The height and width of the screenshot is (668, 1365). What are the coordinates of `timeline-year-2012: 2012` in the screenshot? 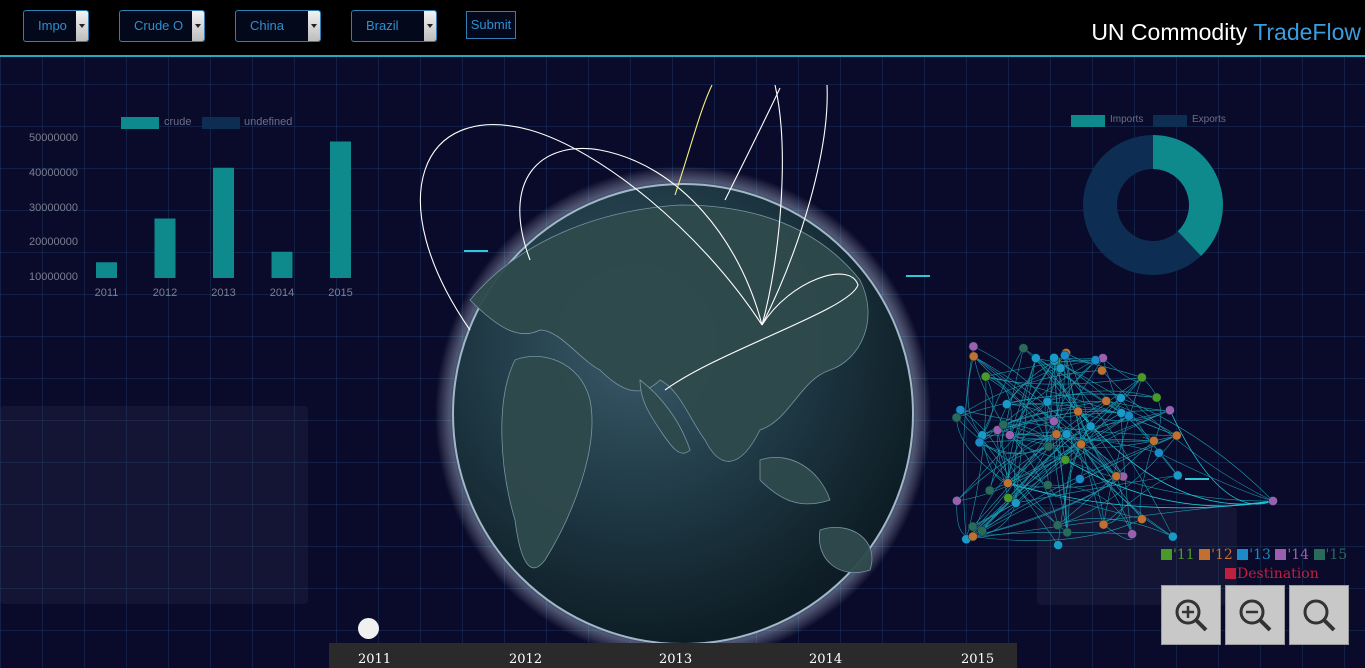 It's located at (525, 659).